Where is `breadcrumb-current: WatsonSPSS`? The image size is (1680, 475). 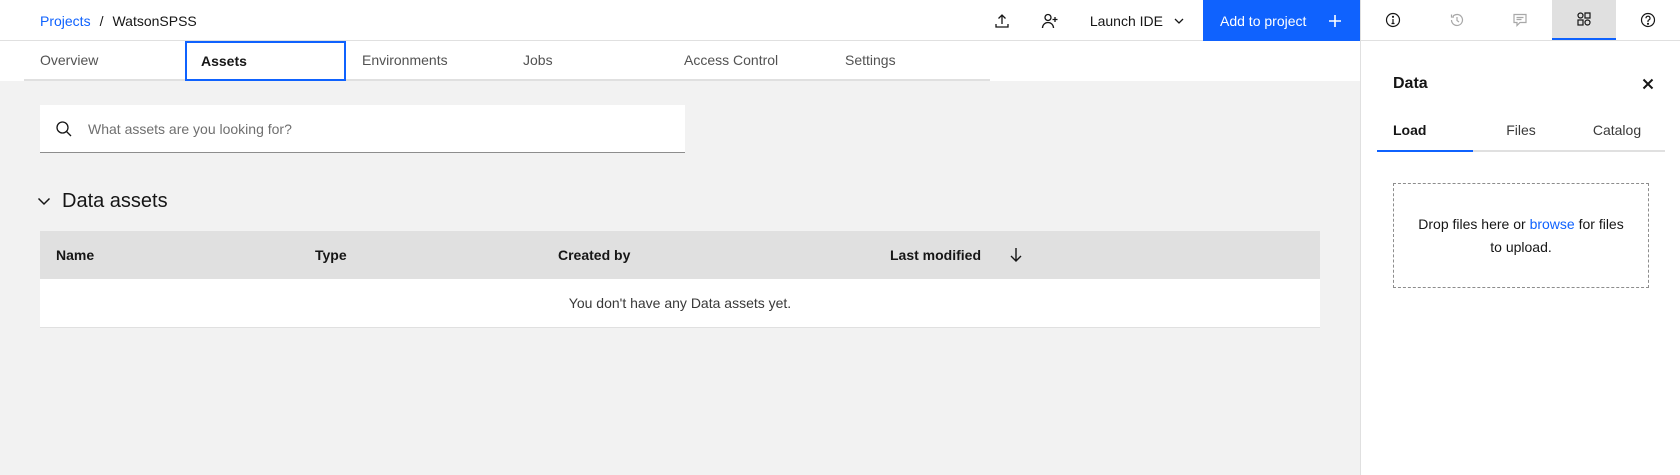
breadcrumb-current: WatsonSPSS is located at coordinates (154, 20).